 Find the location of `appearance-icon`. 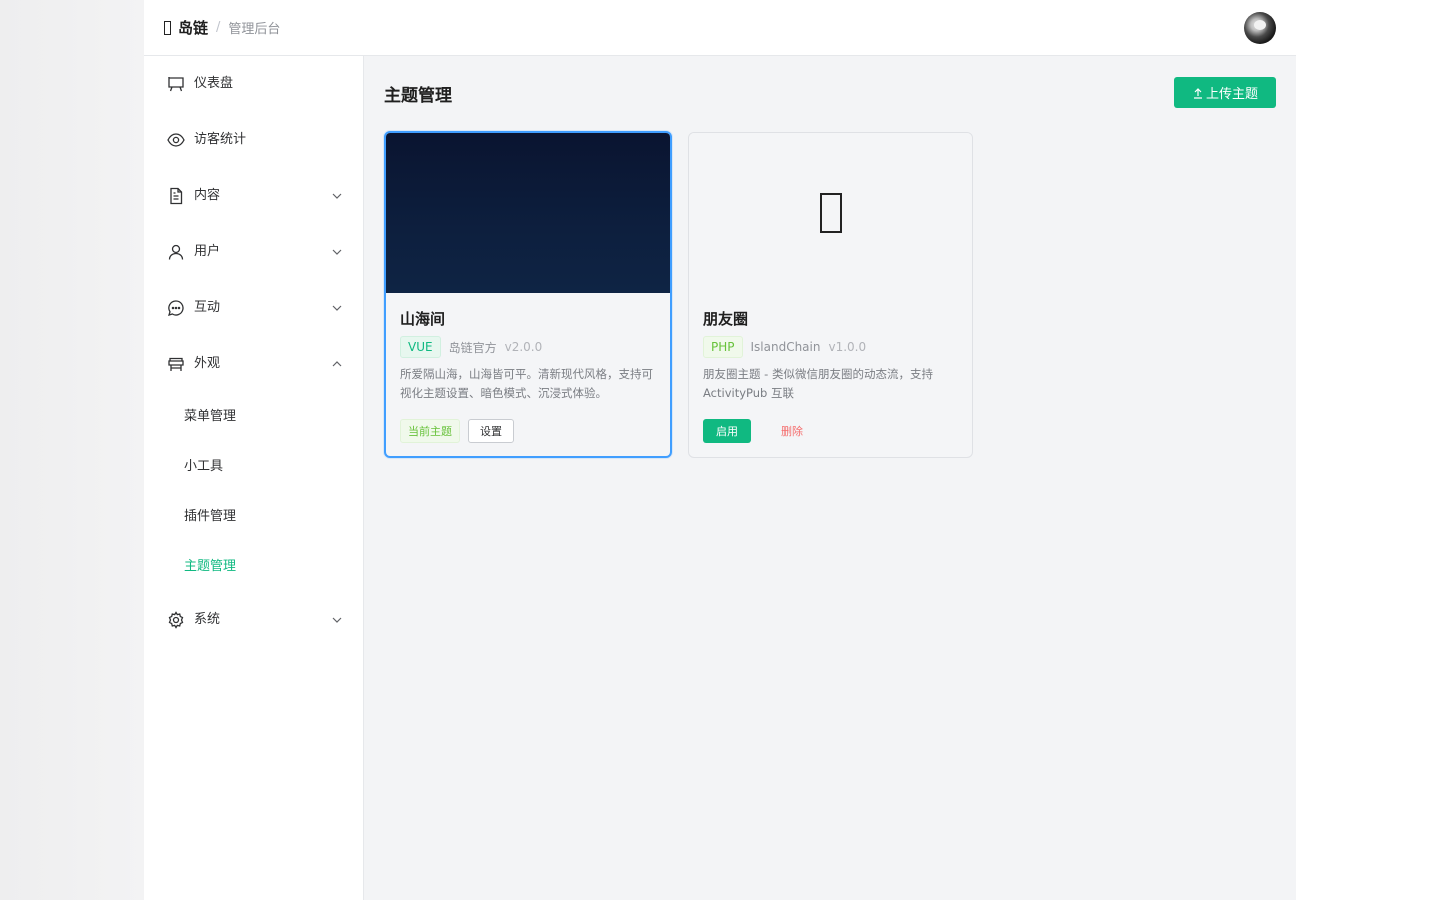

appearance-icon is located at coordinates (176, 364).